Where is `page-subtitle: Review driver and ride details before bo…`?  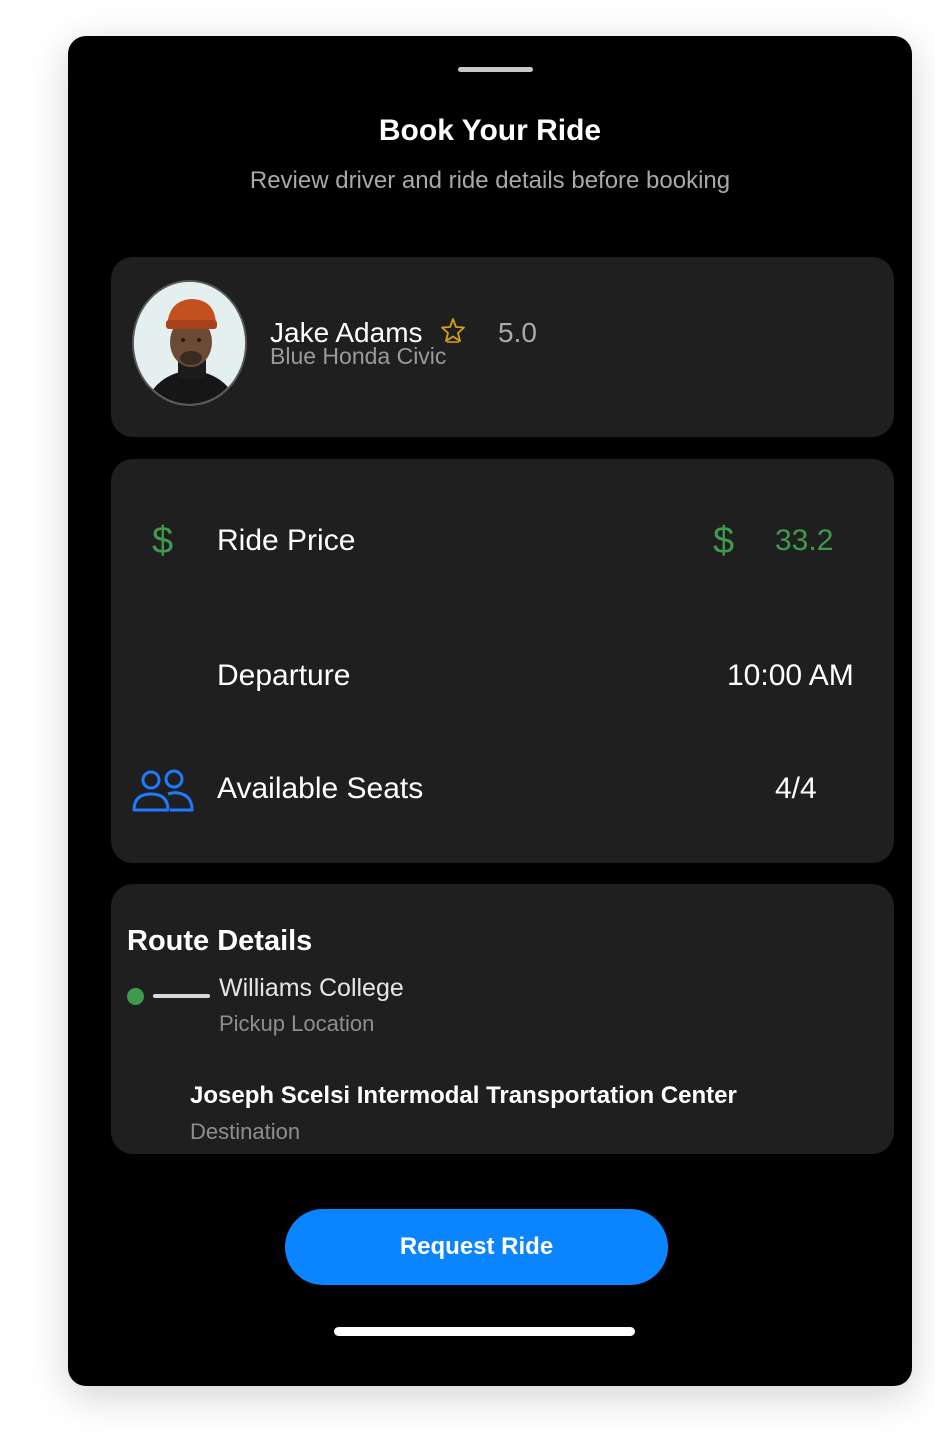
page-subtitle: Review driver and ride details before bo… is located at coordinates (490, 180).